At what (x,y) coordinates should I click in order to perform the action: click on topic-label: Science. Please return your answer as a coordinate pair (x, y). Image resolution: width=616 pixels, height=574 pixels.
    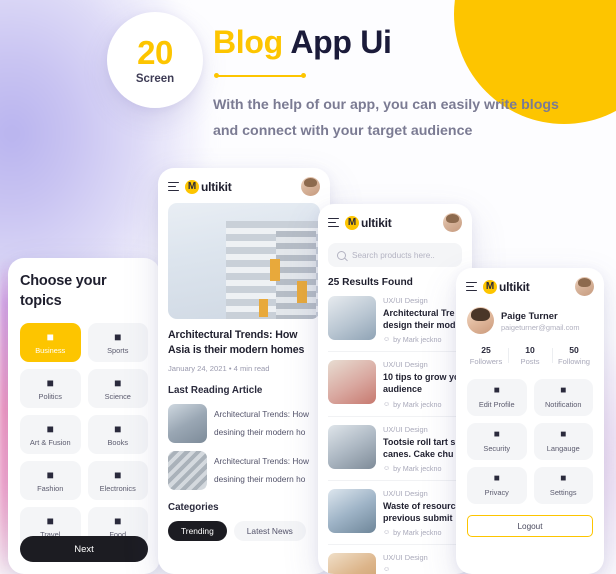
    Looking at the image, I should click on (117, 396).